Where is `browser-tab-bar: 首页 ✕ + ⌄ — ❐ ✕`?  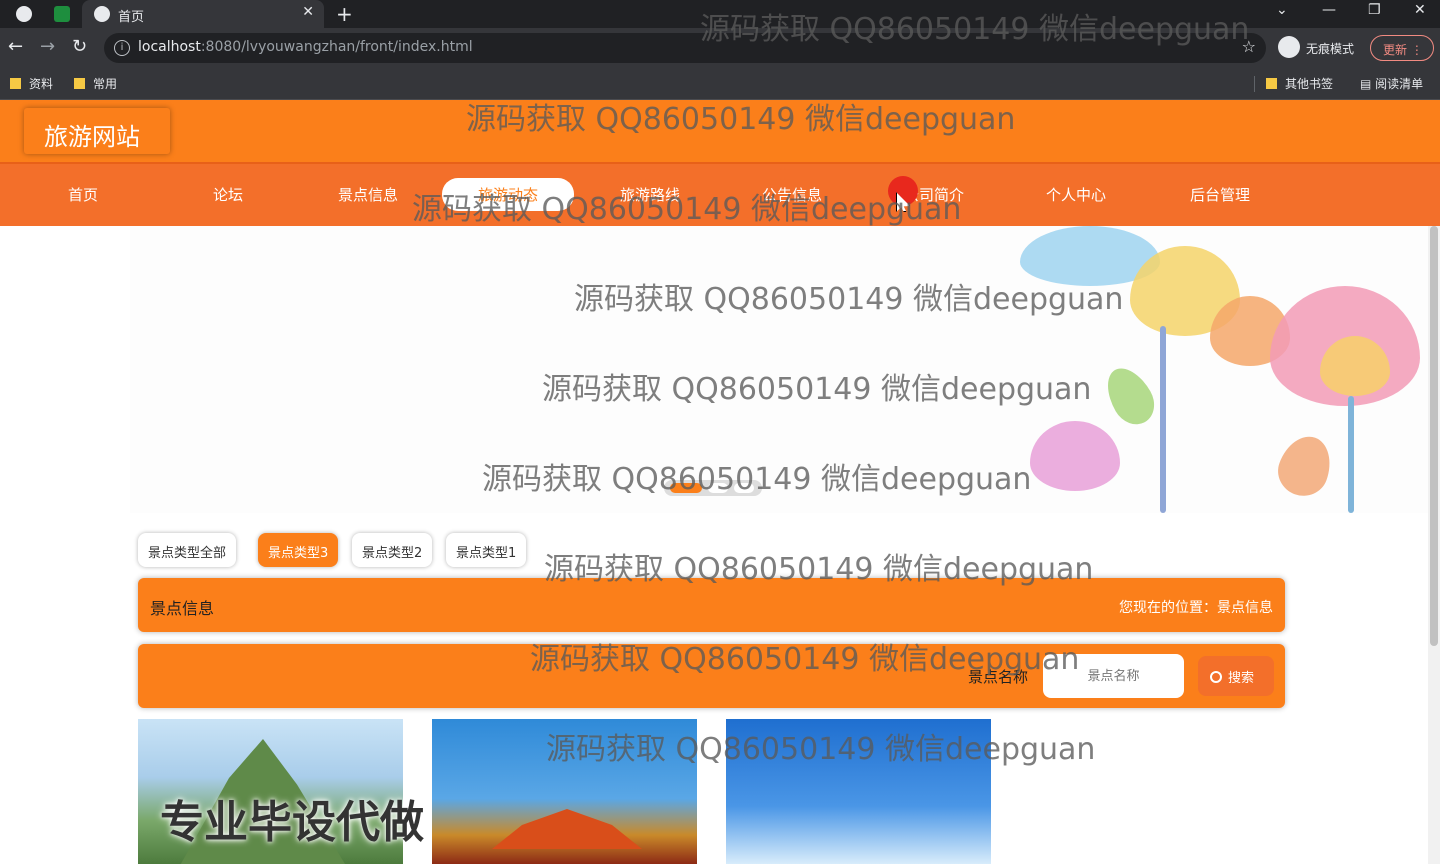
browser-tab-bar: 首页 ✕ + ⌄ — ❐ ✕ is located at coordinates (720, 14).